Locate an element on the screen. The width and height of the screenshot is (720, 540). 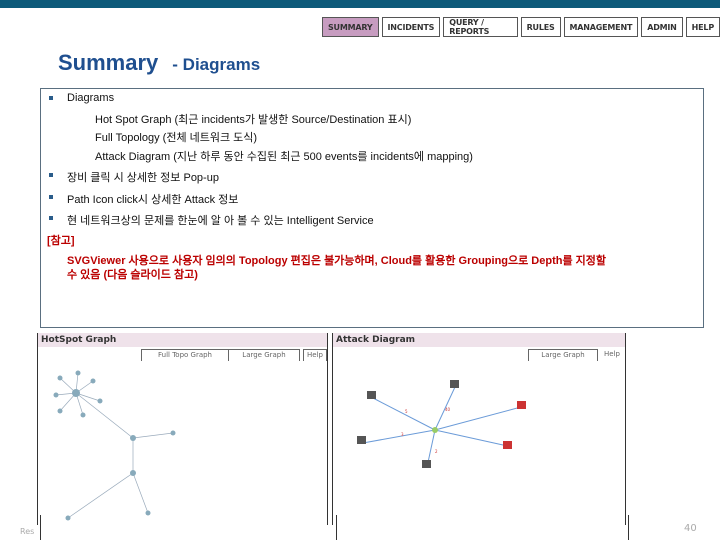
attack-diagram-image: 5 3 40 2 is located at coordinates (441, 424).